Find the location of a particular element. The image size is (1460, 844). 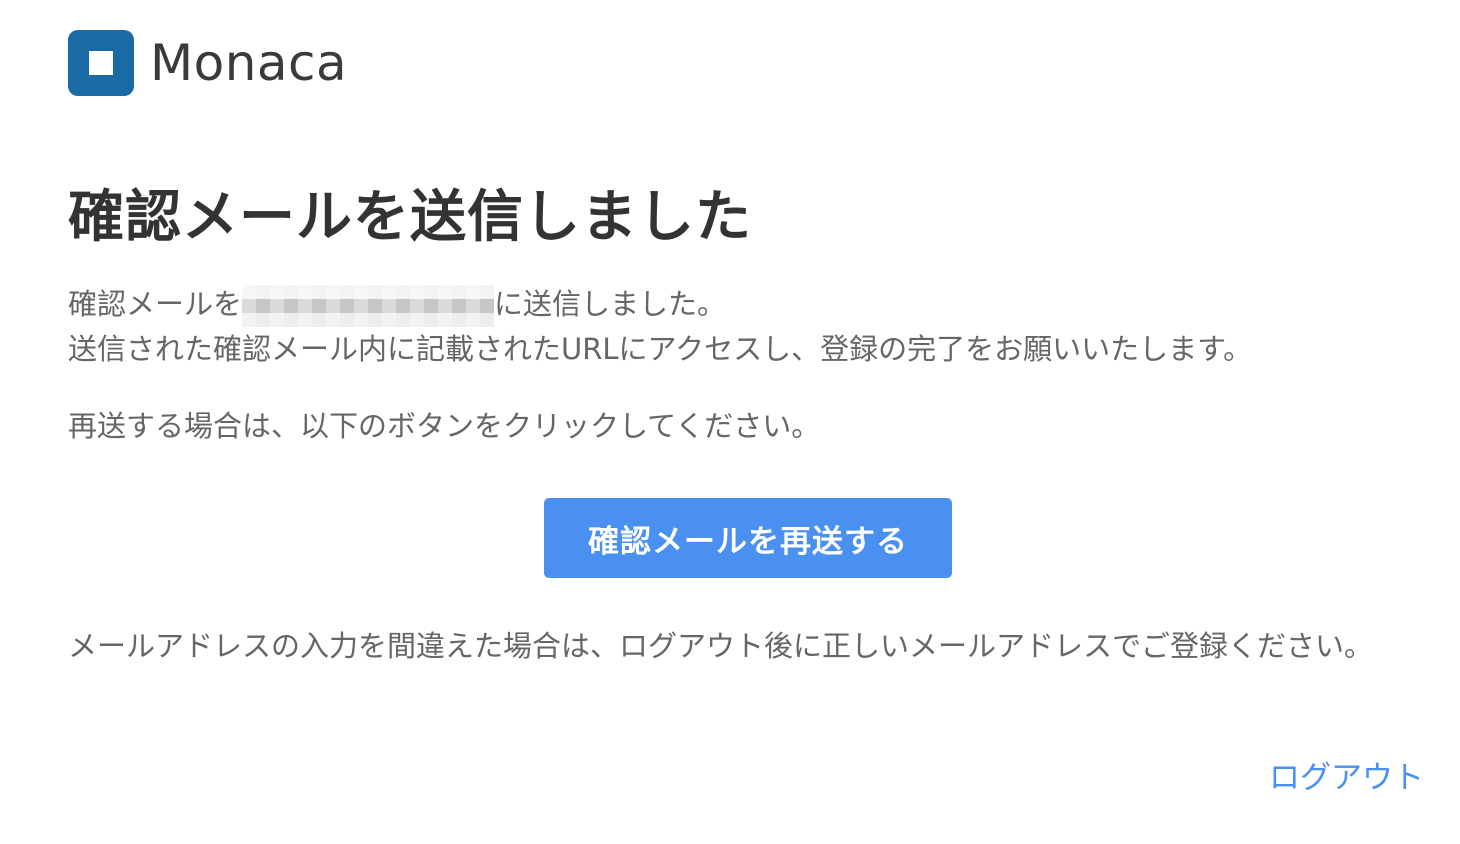

resend-instruction: 再送する場合は、以下のボタンをクリックしてください。 is located at coordinates (444, 426).